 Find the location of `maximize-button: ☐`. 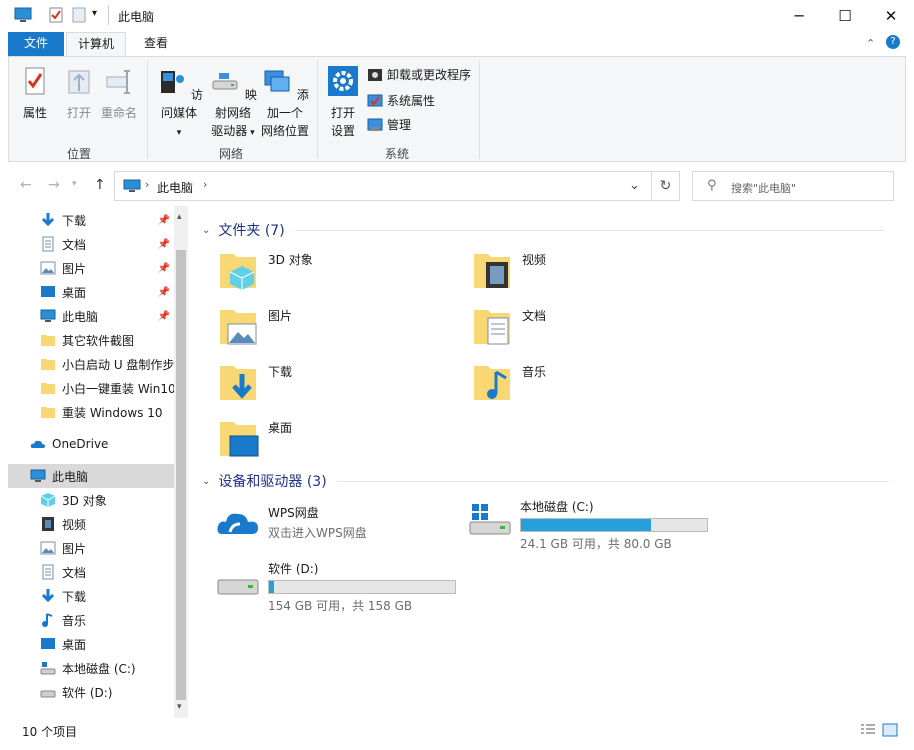

maximize-button: ☐ is located at coordinates (845, 15).